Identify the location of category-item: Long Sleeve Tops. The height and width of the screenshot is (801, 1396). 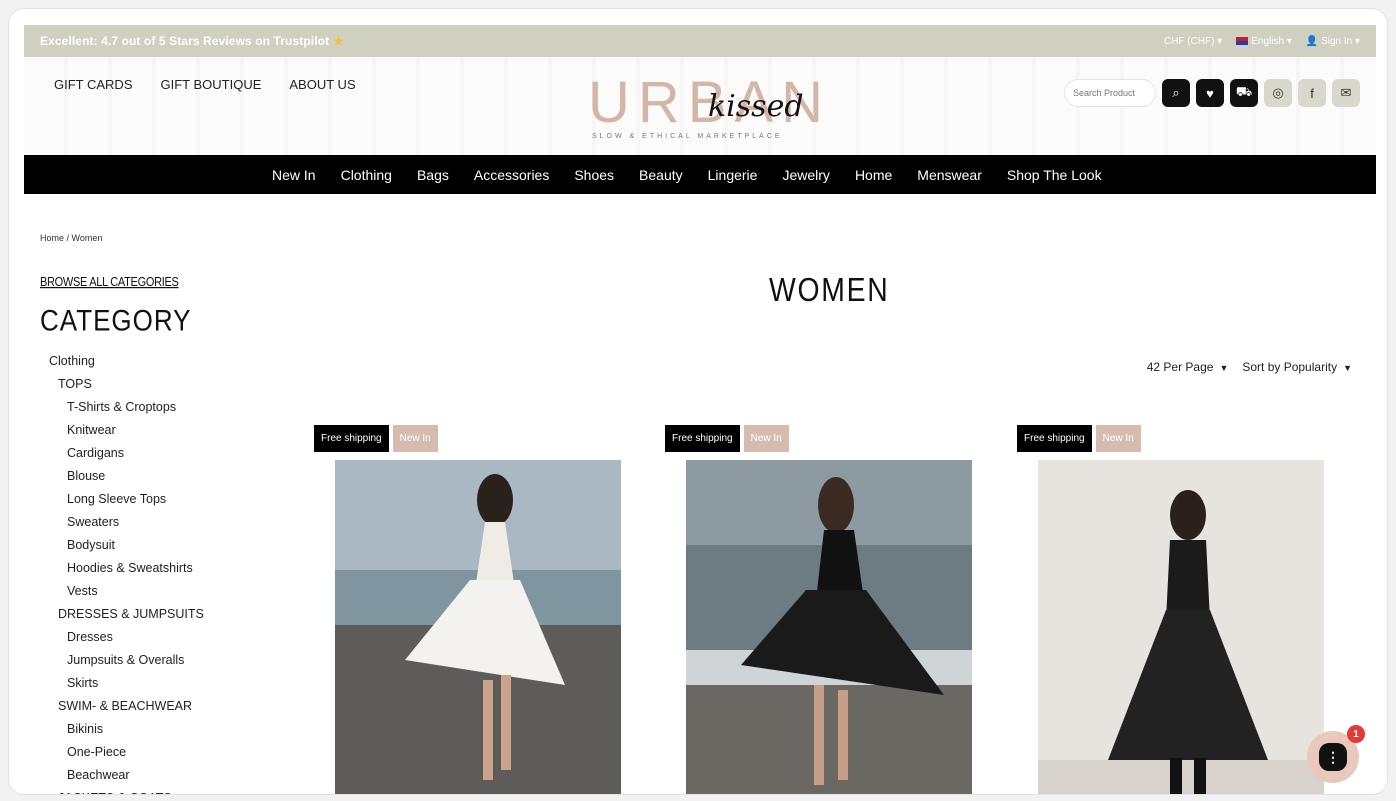
(126, 499).